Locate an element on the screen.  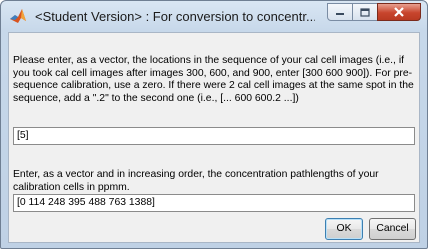
minimize-button is located at coordinates (340, 12).